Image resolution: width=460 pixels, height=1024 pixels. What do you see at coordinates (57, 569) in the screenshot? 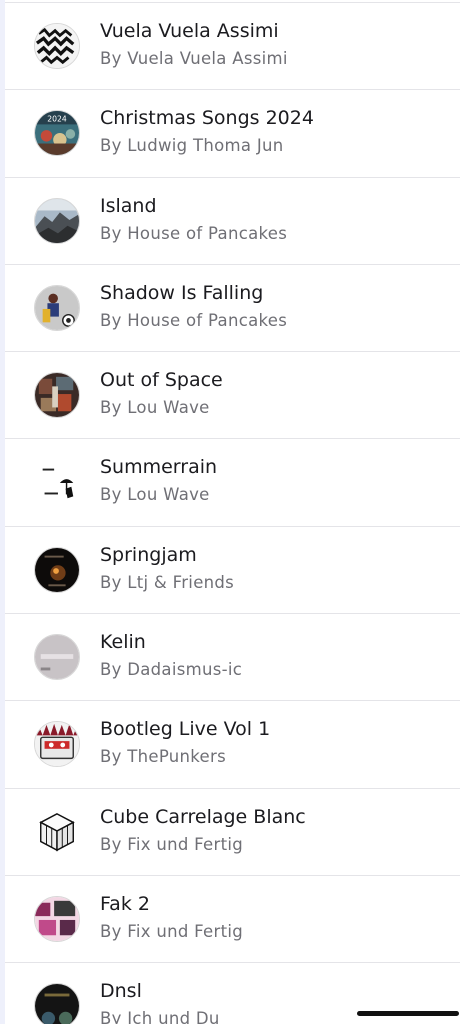
I see `dark-stage-cover-icon` at bounding box center [57, 569].